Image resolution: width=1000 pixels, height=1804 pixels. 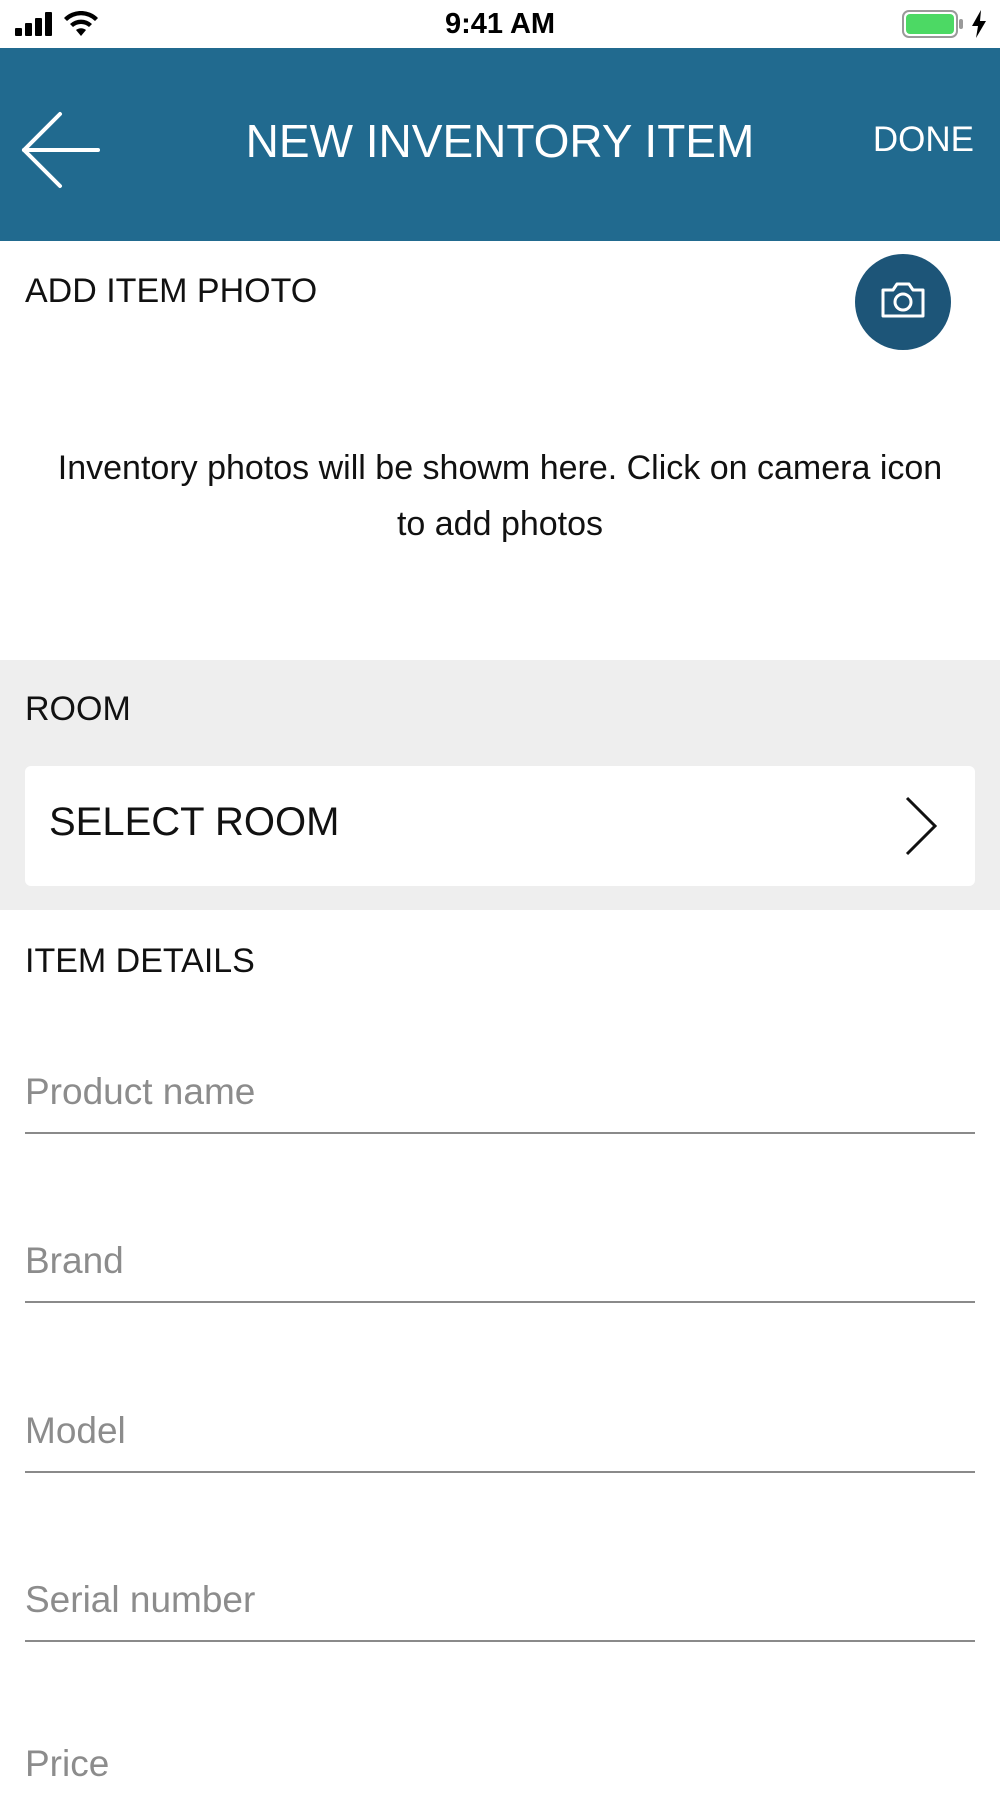 I want to click on battery-icon, so click(x=932, y=24).